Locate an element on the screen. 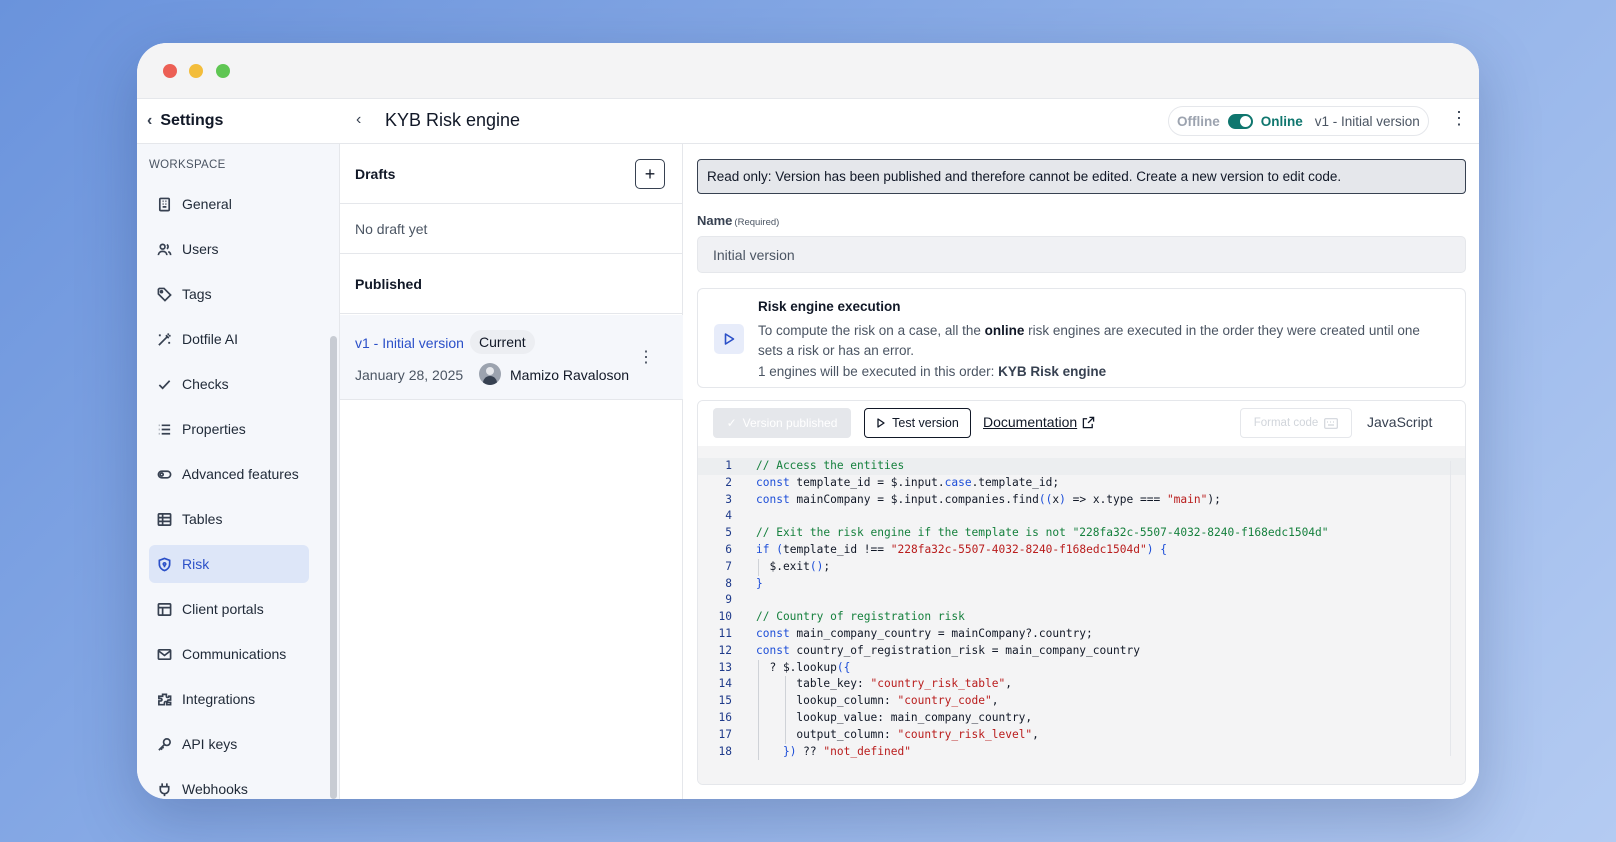 This screenshot has height=842, width=1616. code-line: 17 output_column: "country_risk_level", is located at coordinates (1081, 735).